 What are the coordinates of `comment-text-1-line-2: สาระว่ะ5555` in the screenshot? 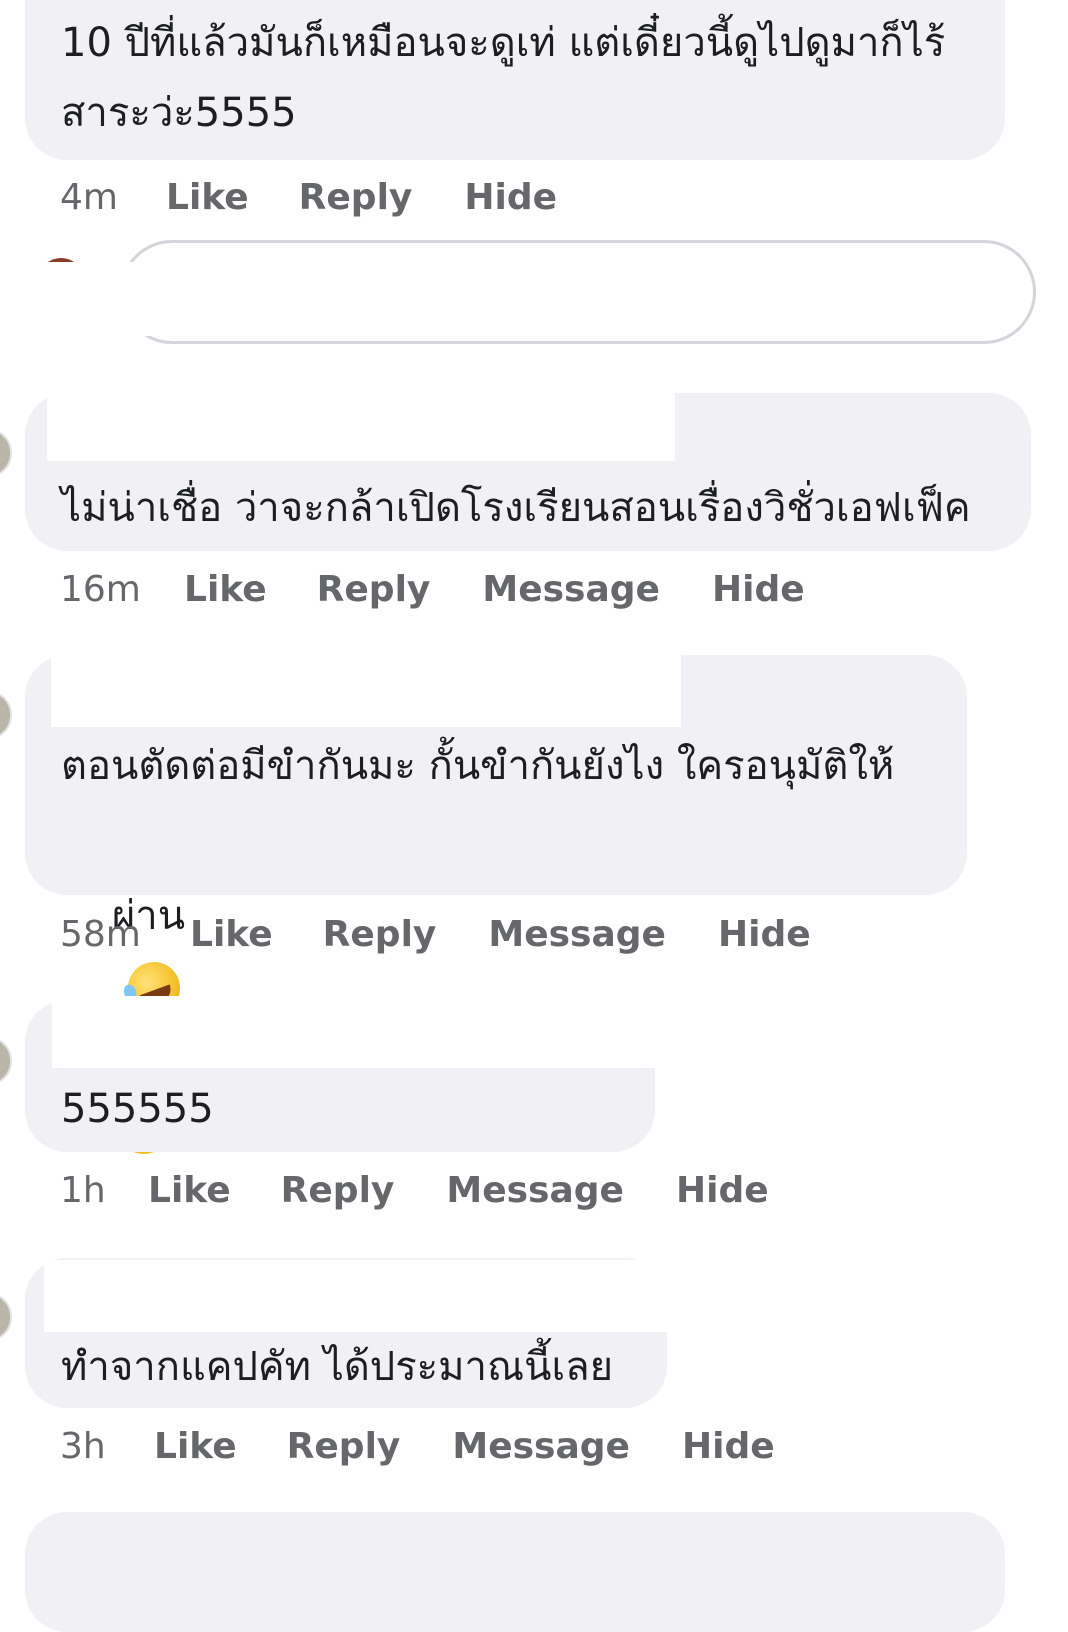 It's located at (179, 113).